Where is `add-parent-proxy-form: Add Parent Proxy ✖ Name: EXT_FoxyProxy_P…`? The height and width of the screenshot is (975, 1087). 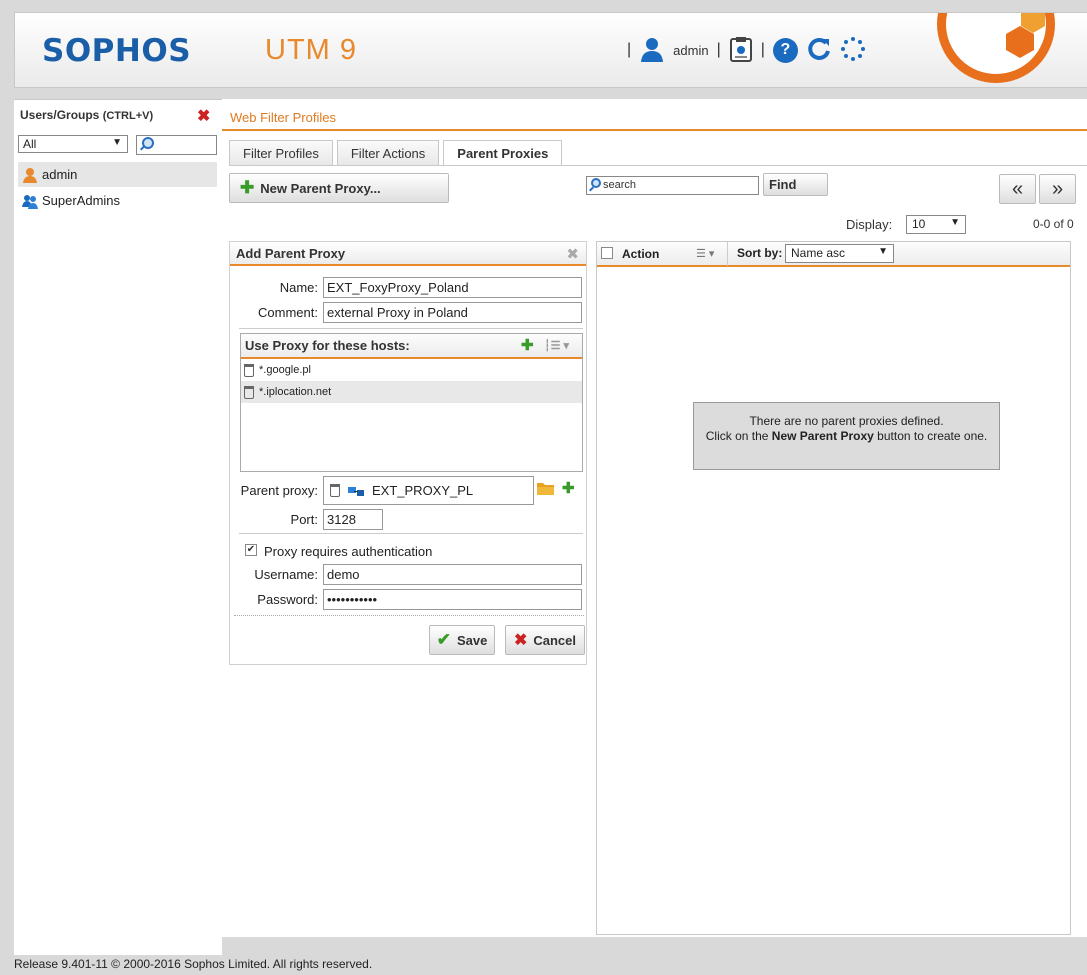 add-parent-proxy-form: Add Parent Proxy ✖ Name: EXT_FoxyProxy_P… is located at coordinates (408, 453).